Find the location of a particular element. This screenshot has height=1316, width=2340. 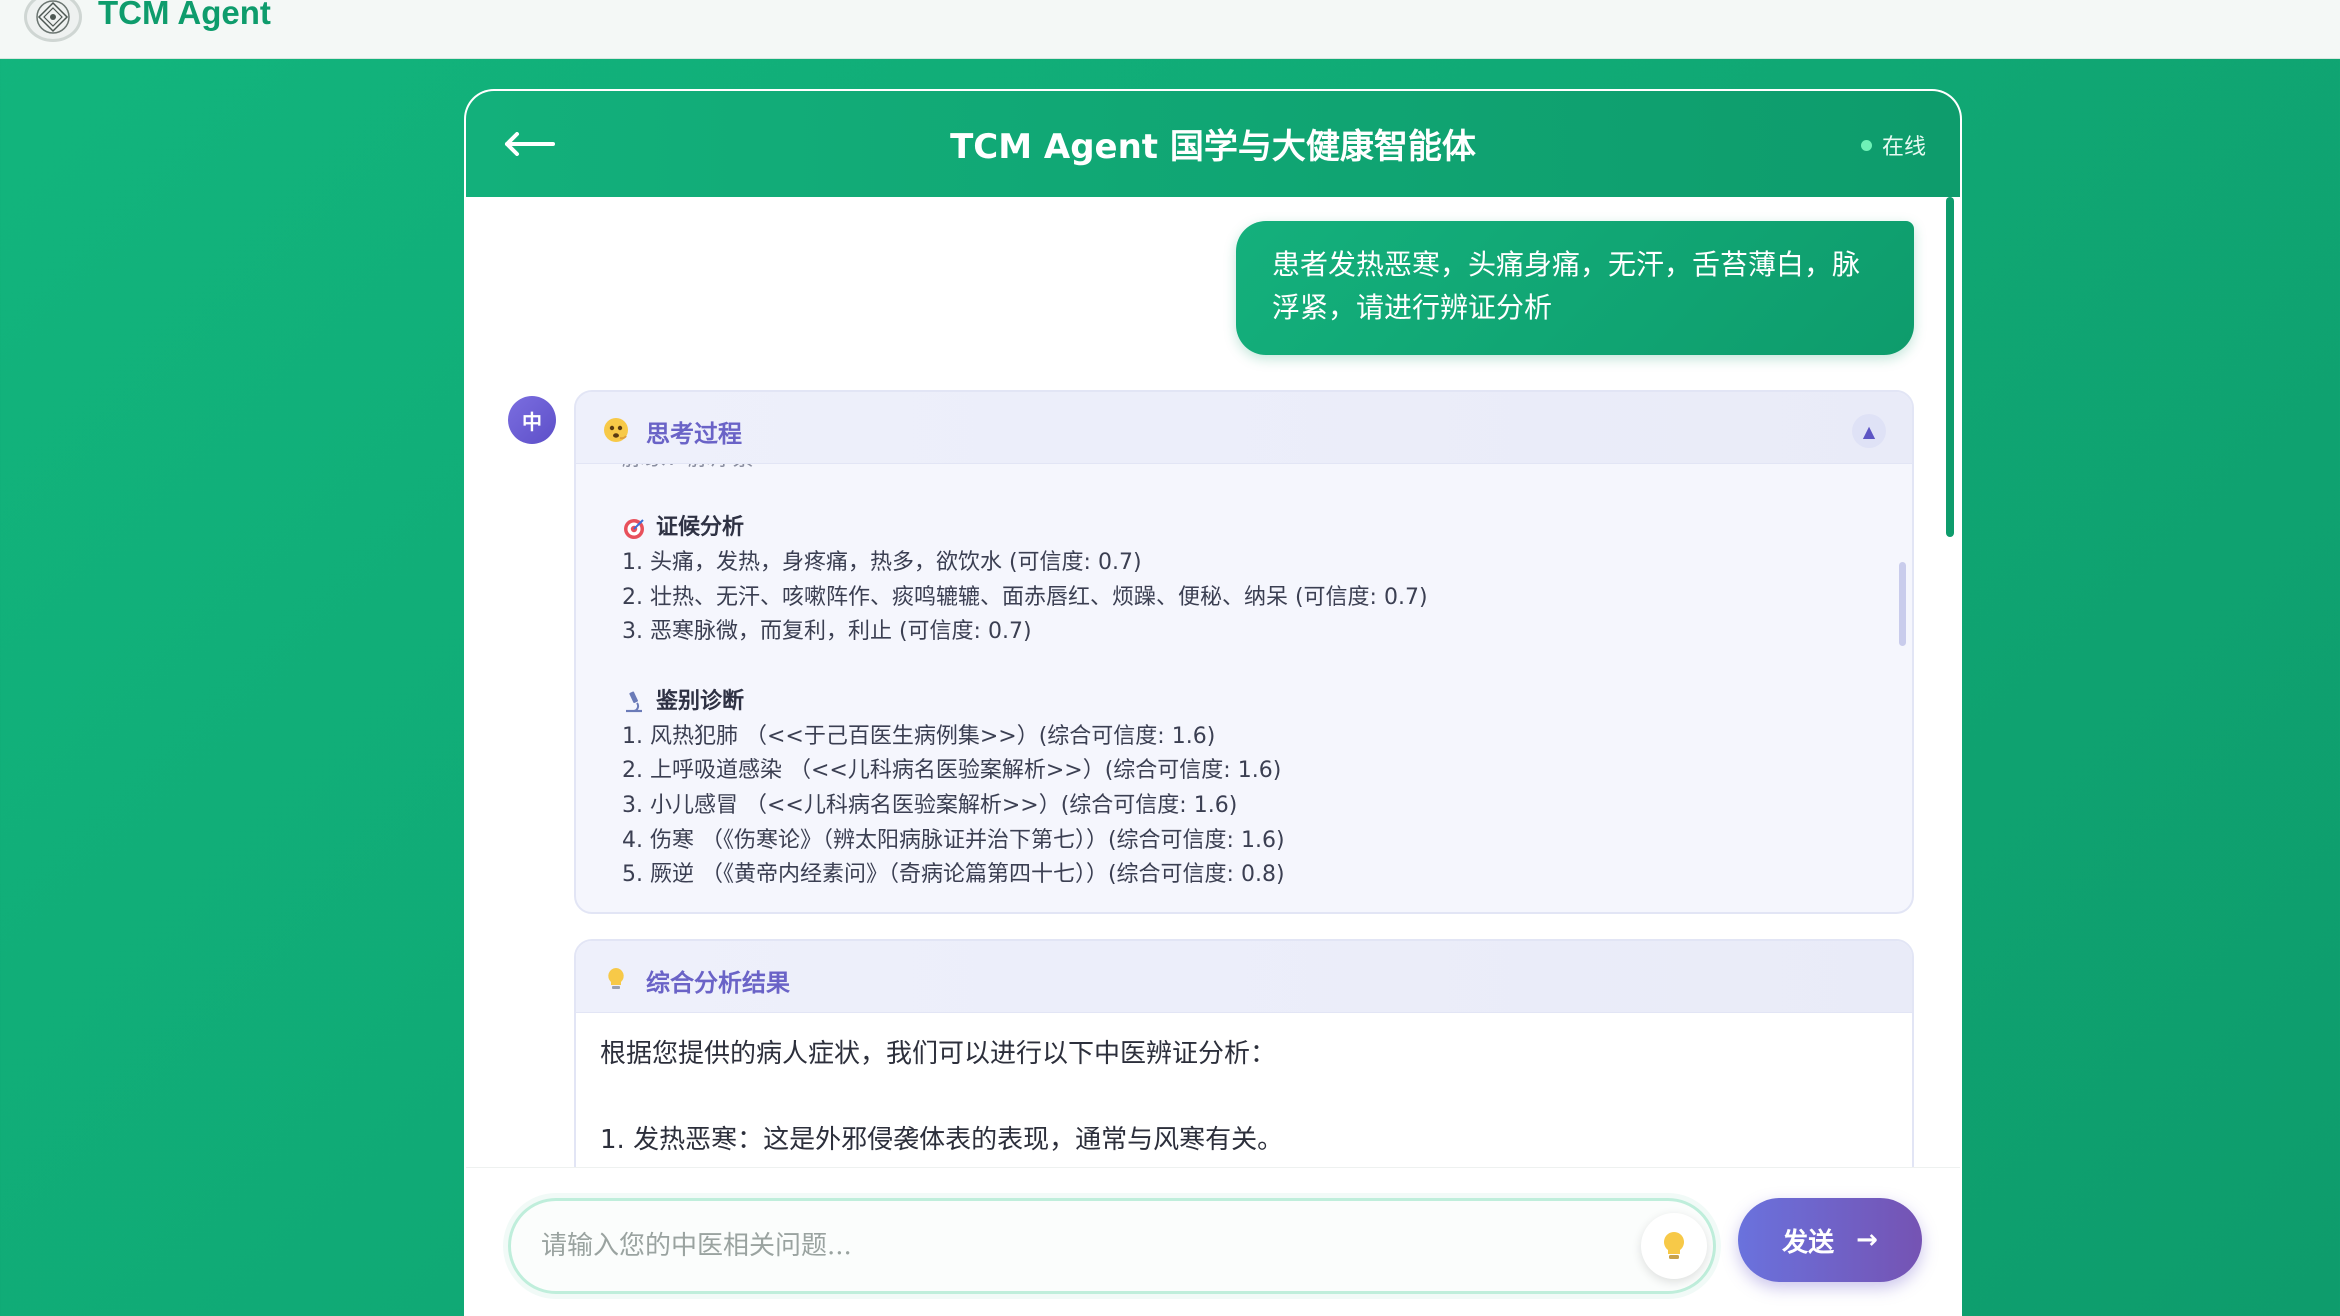

triangle-up-icon: ▲ is located at coordinates (1869, 431).